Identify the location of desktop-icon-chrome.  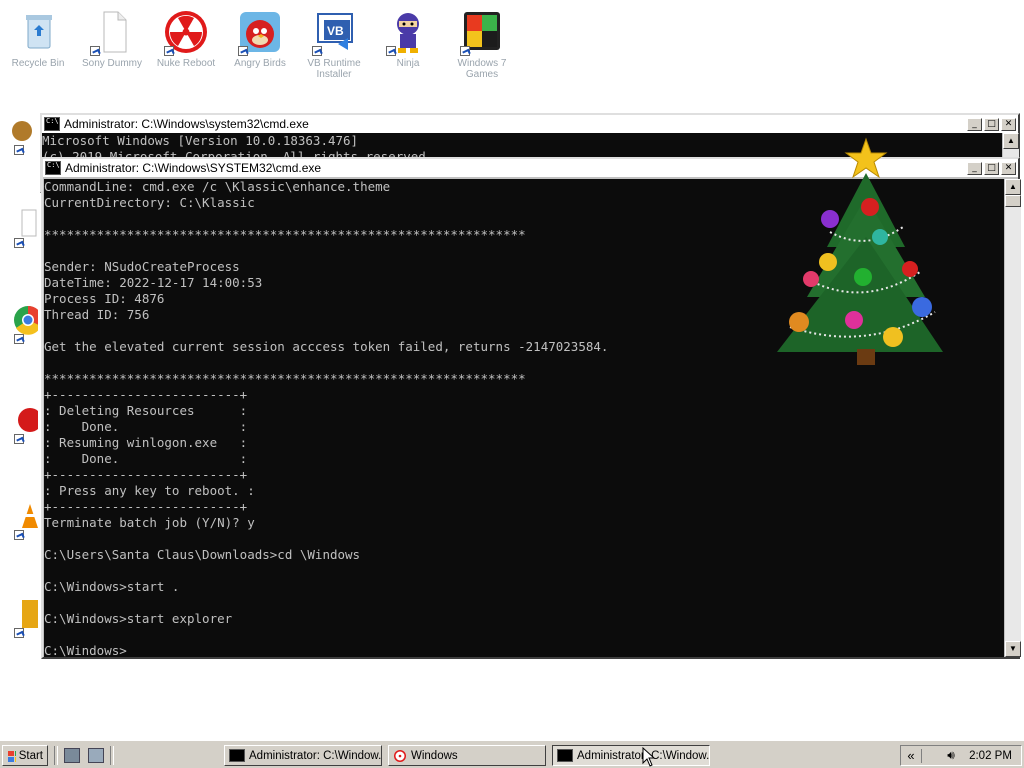
(24, 324).